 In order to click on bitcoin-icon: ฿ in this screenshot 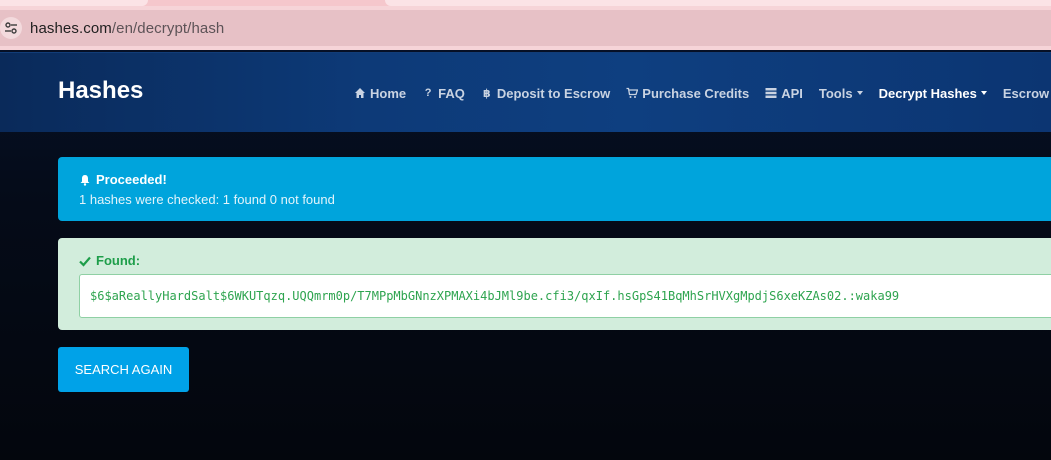, I will do `click(487, 93)`.